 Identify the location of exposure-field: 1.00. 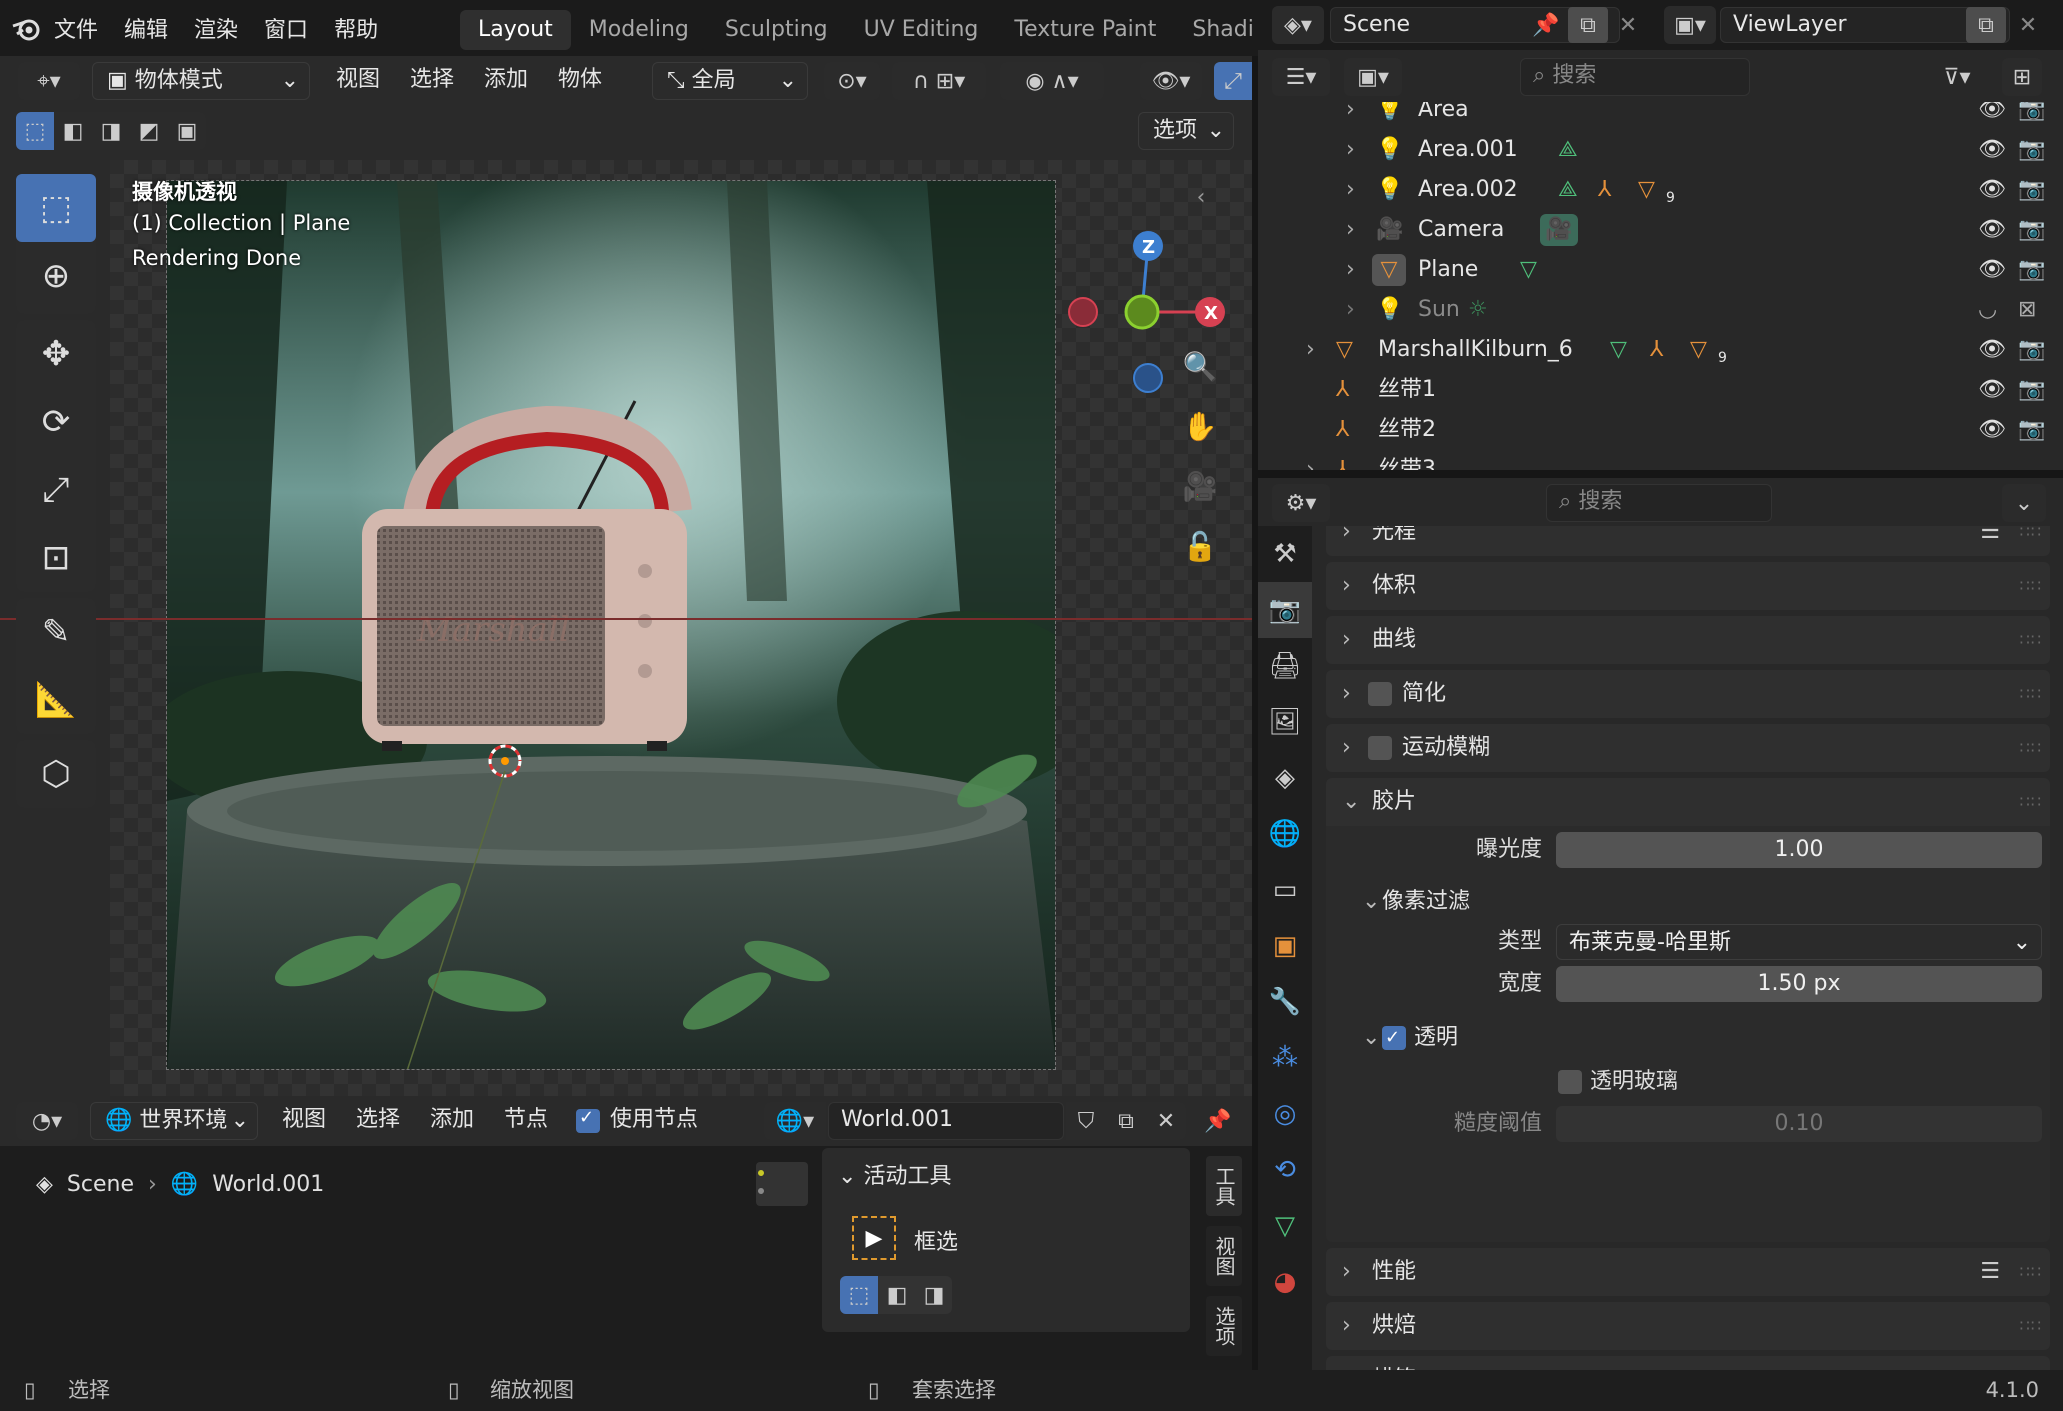
(1799, 850).